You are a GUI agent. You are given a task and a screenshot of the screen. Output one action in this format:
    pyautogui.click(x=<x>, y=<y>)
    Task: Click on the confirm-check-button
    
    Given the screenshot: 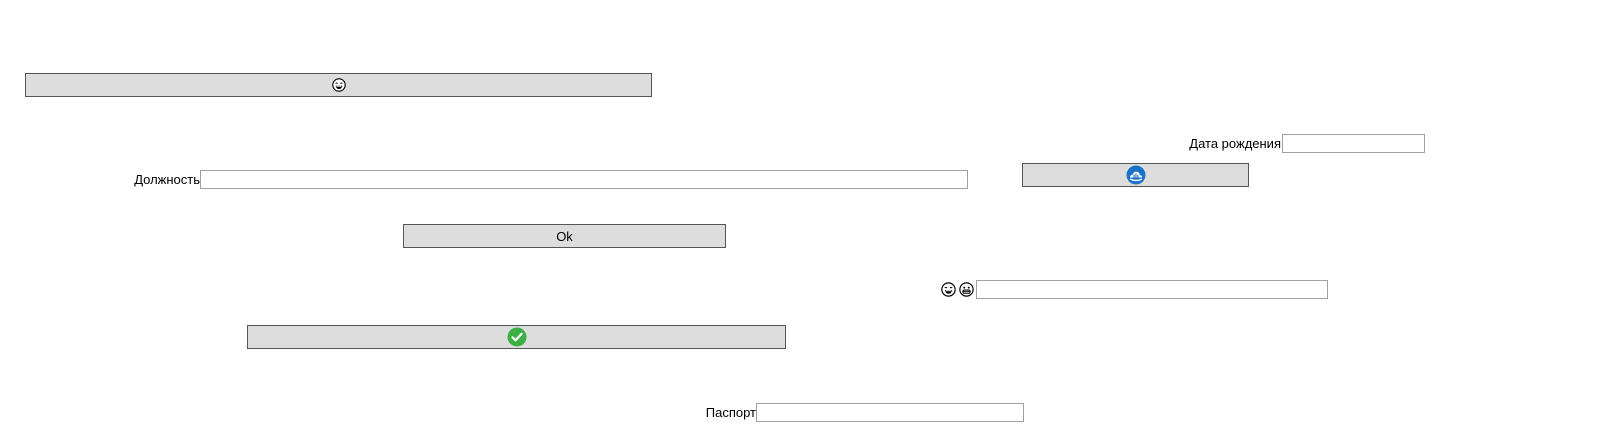 What is the action you would take?
    pyautogui.click(x=516, y=337)
    